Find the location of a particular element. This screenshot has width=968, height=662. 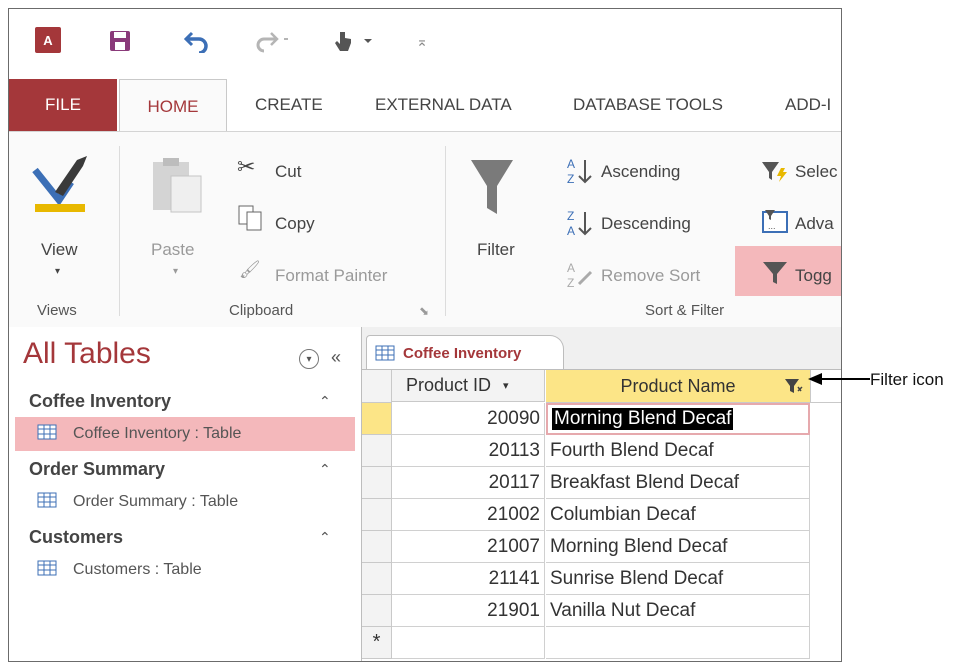

shutter-bar-close-icon: « is located at coordinates (336, 357).